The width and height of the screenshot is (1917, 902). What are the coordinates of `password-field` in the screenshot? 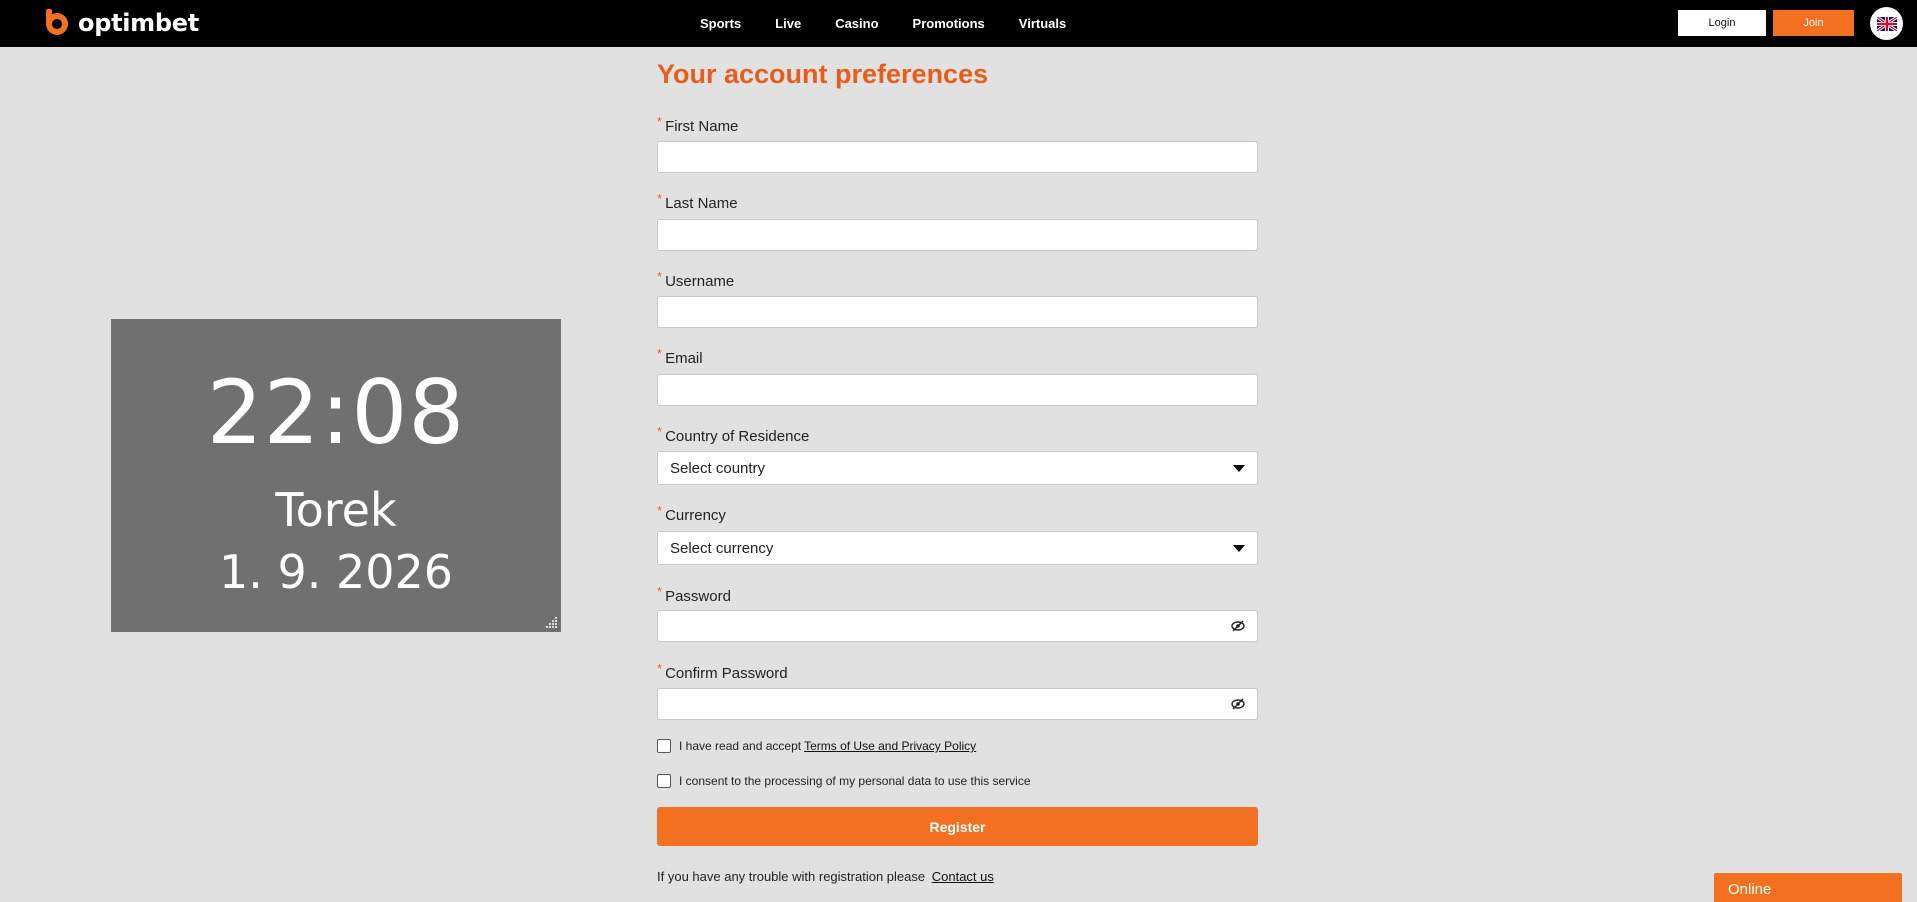 It's located at (957, 626).